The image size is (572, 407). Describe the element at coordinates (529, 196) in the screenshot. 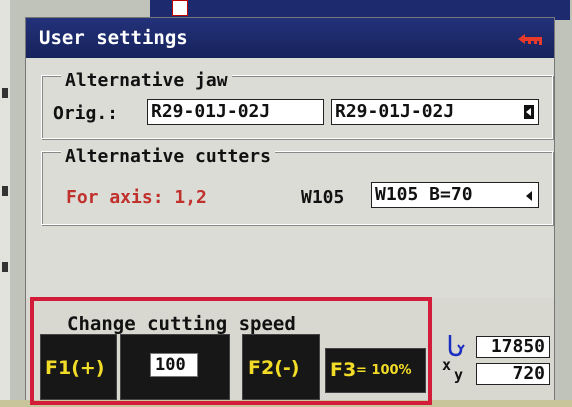

I see `cutter-selector-arrow-icon` at that location.